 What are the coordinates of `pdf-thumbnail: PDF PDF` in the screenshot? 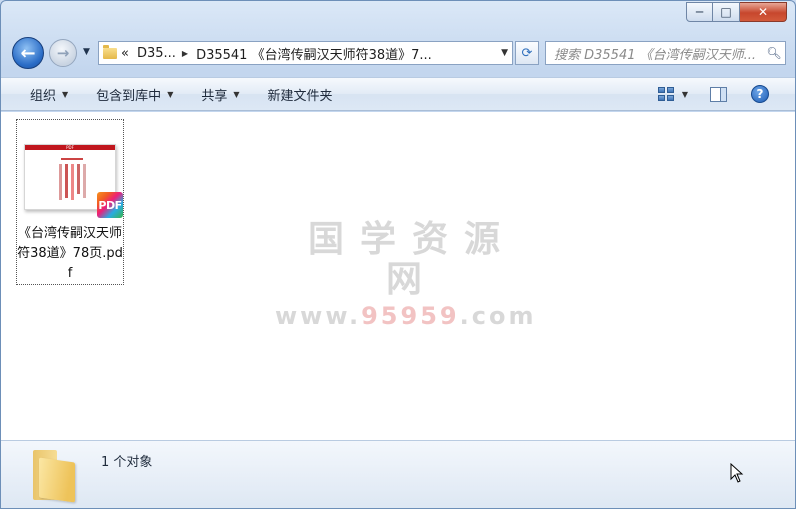 It's located at (73, 181).